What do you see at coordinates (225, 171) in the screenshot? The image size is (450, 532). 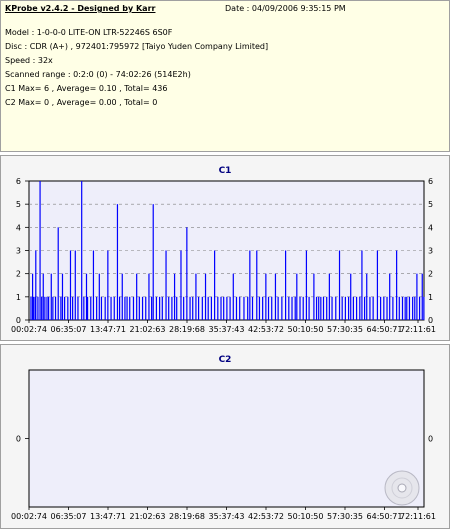 I see `chart-title: C1` at bounding box center [225, 171].